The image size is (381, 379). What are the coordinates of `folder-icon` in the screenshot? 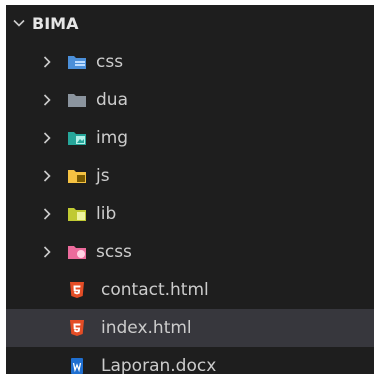 It's located at (77, 100).